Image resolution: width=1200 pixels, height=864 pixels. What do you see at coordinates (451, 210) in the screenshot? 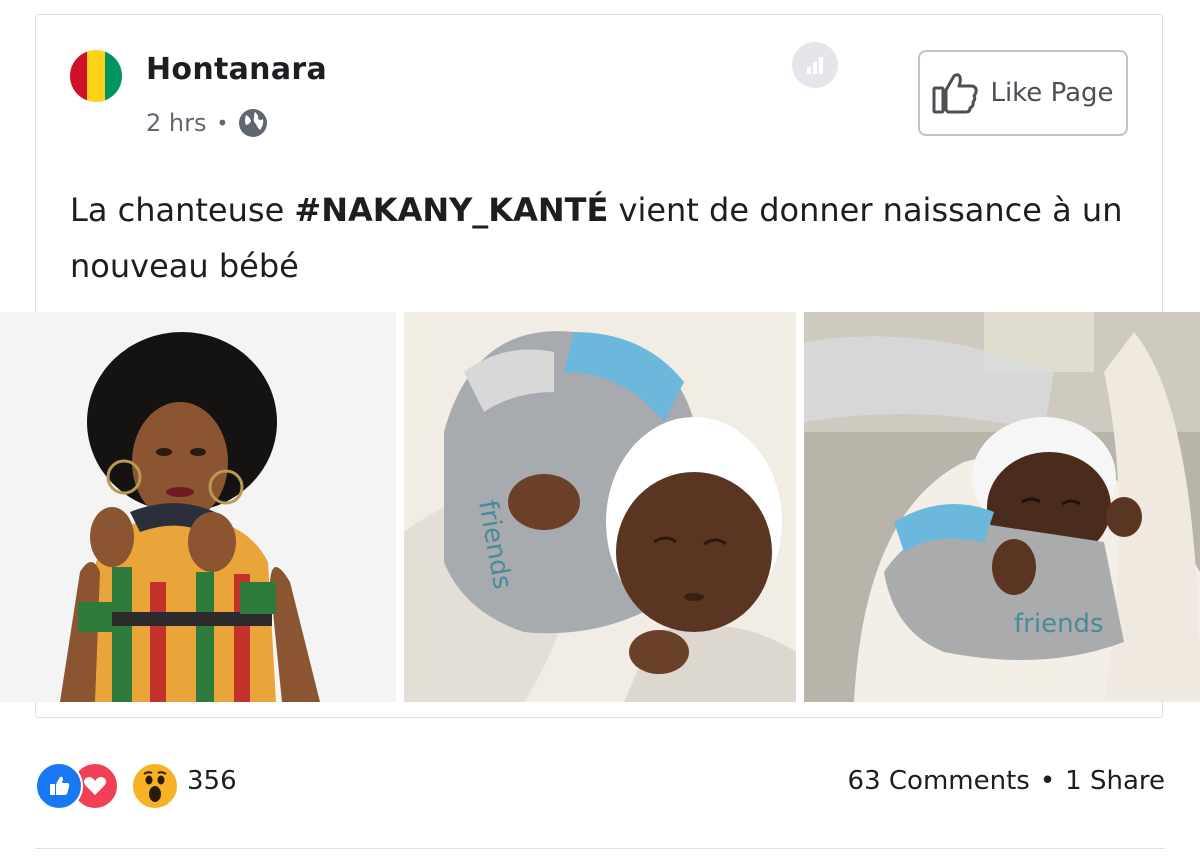
I see `hashtag-link: #NAKANY_KANTÉ` at bounding box center [451, 210].